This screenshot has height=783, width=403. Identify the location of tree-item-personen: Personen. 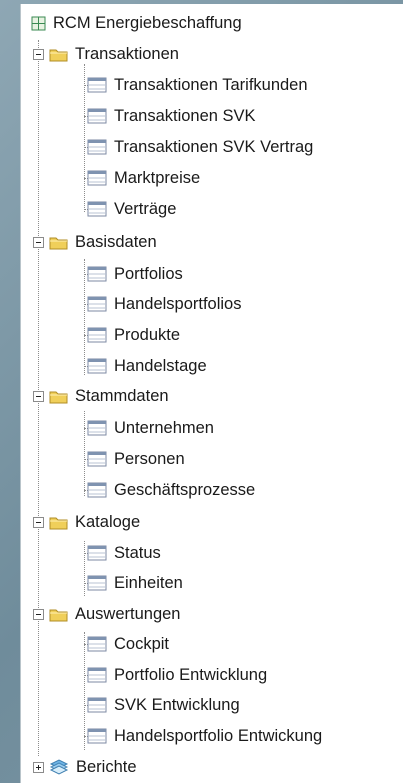
(136, 459).